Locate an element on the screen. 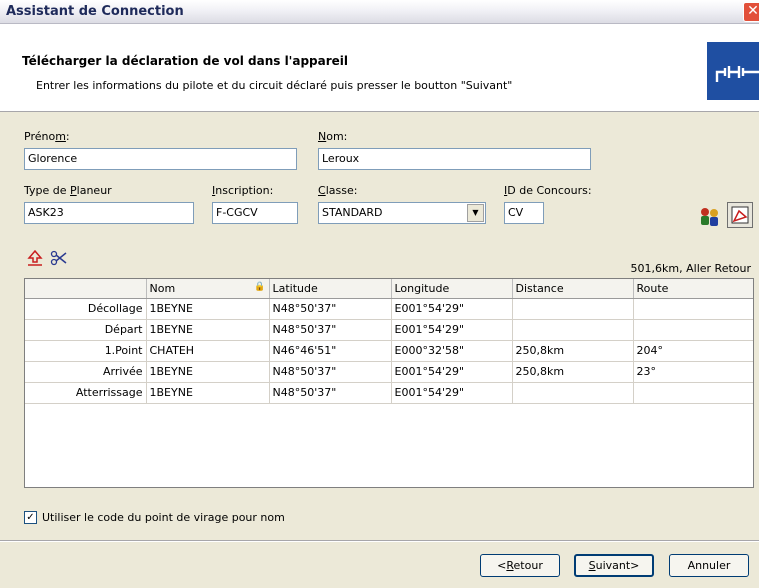 This screenshot has height=588, width=759. use-waypoint-code-checkbox: ✓ is located at coordinates (30, 517).